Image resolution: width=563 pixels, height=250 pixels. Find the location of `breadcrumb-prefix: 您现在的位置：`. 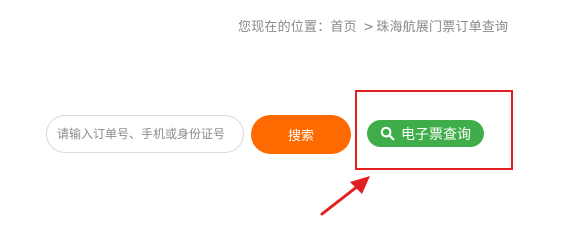

breadcrumb-prefix: 您现在的位置： is located at coordinates (284, 27).